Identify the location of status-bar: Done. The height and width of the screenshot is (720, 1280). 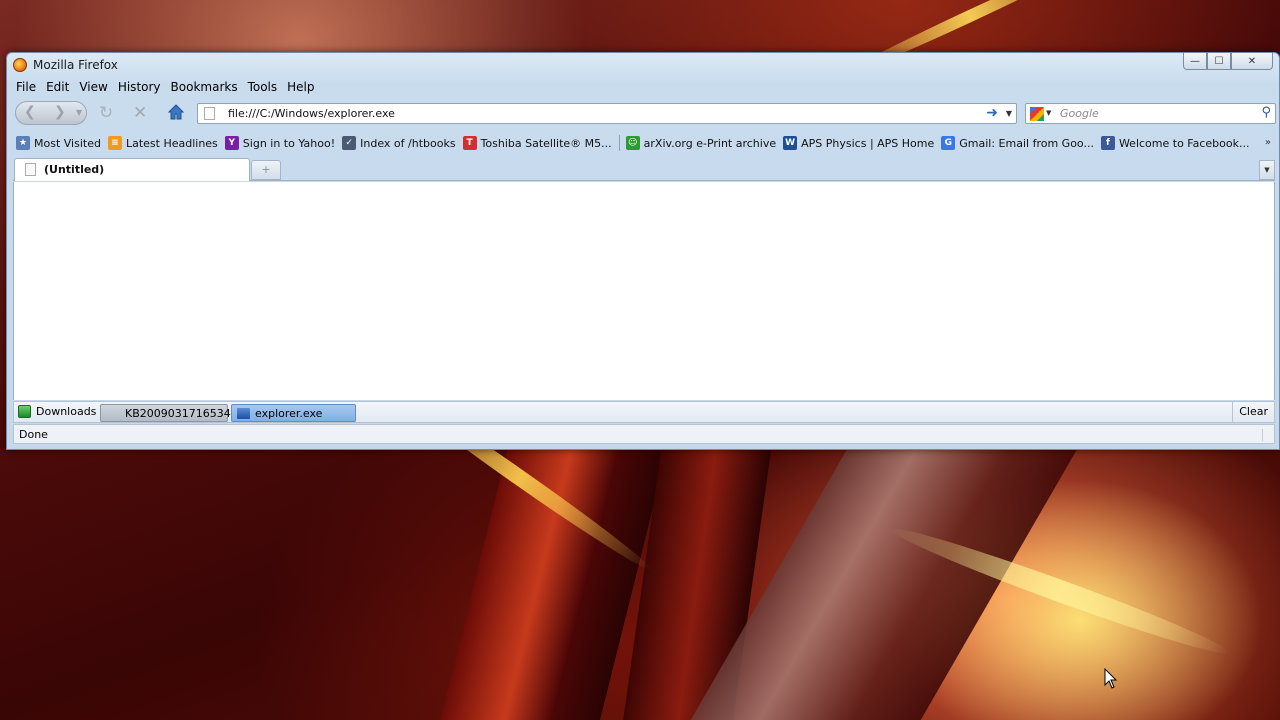
(644, 434).